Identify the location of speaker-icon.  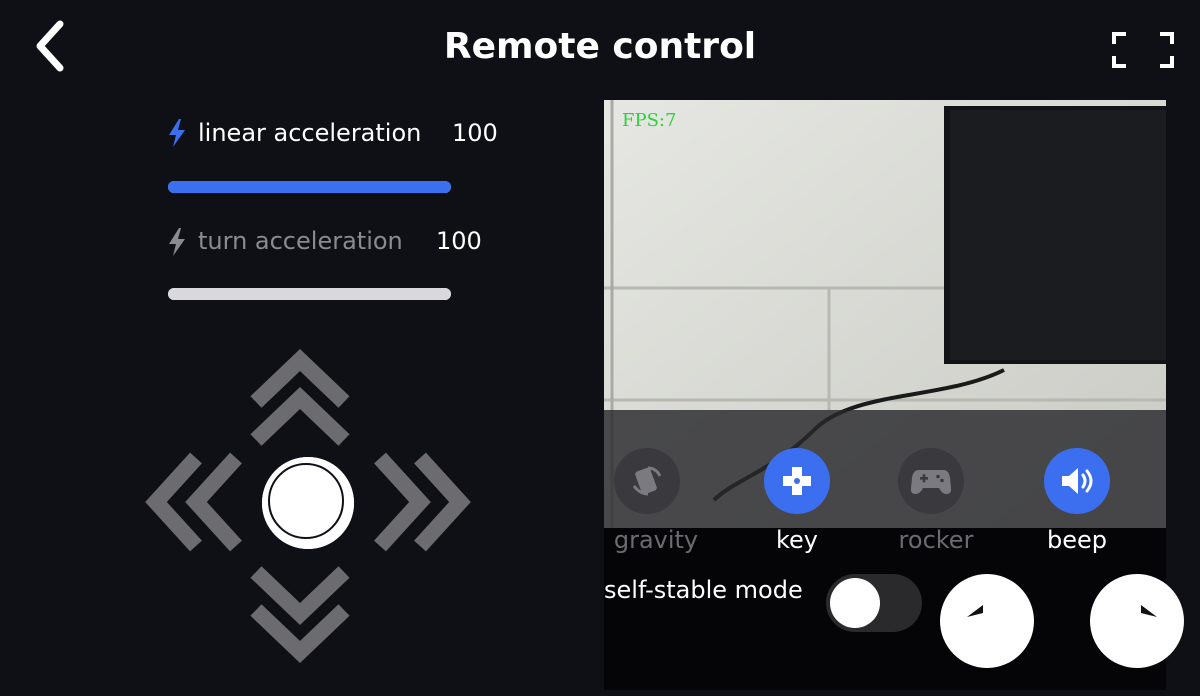
(1077, 481).